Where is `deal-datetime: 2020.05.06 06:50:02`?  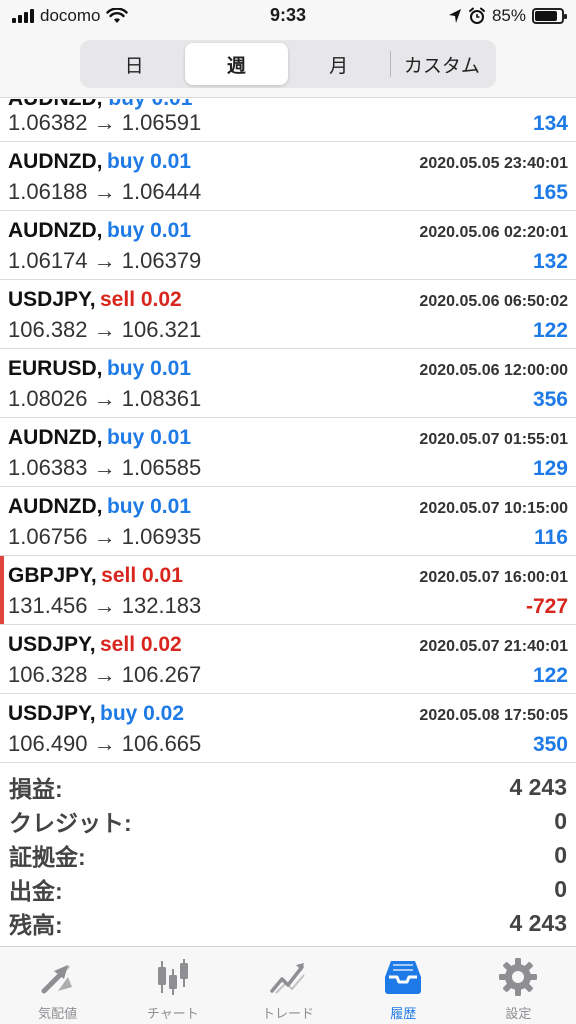 deal-datetime: 2020.05.06 06:50:02 is located at coordinates (493, 301).